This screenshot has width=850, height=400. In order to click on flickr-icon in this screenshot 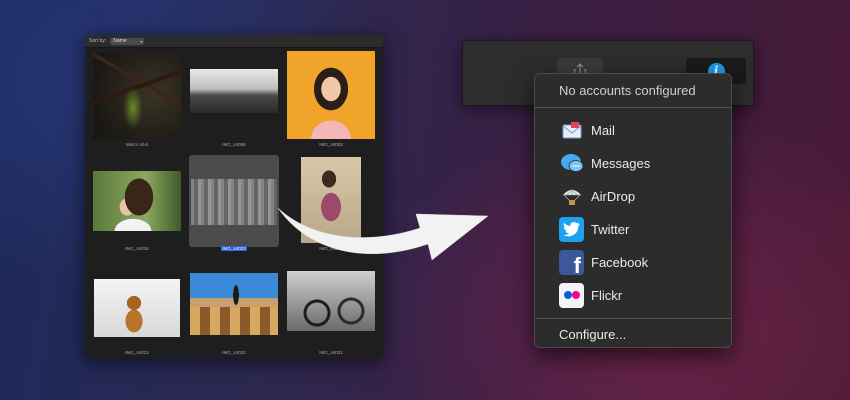, I will do `click(571, 295)`.